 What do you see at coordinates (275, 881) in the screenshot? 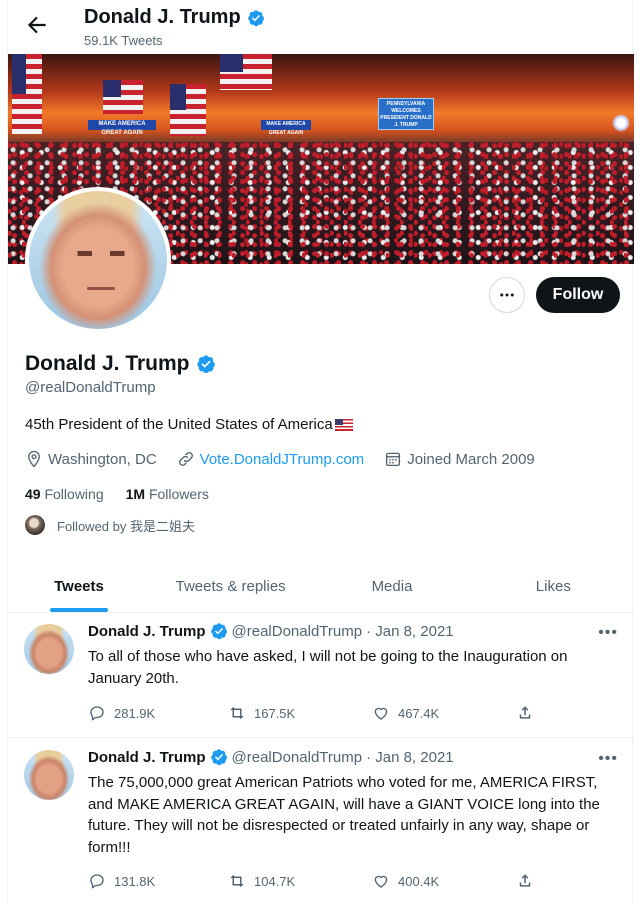
I see `retweet-count: 104.7K` at bounding box center [275, 881].